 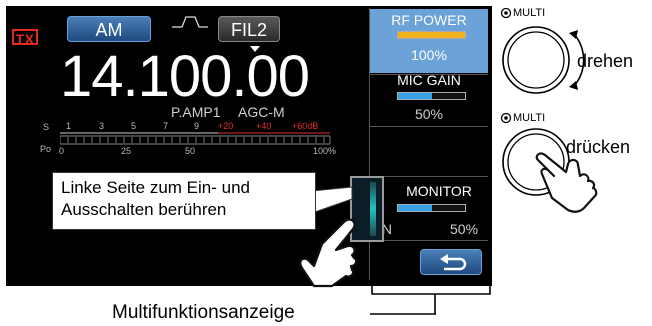 I want to click on po-tick-25: 25, so click(x=126, y=151).